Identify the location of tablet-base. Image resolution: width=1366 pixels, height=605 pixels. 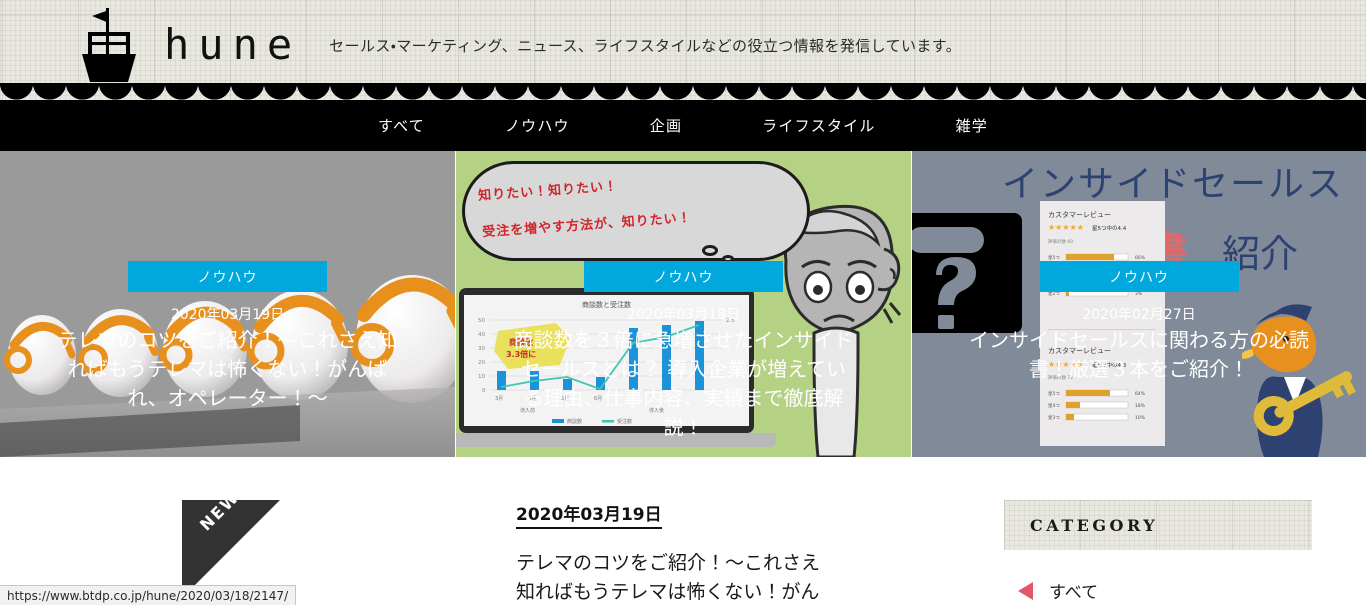
(616, 440).